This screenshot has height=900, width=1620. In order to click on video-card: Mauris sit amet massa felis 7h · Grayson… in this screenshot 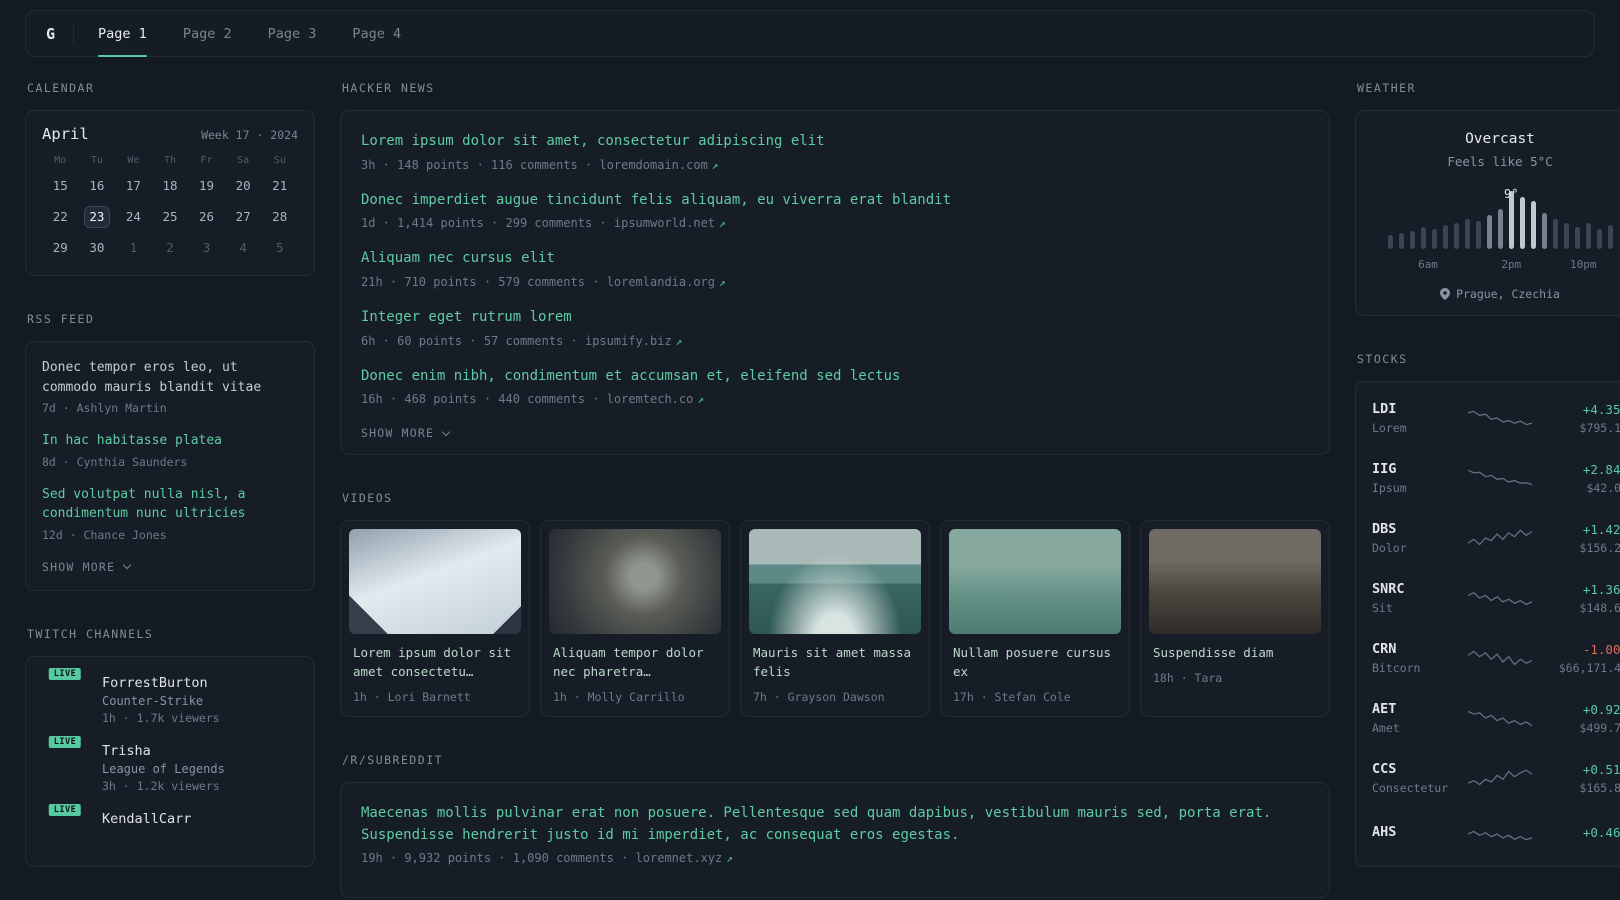, I will do `click(835, 618)`.